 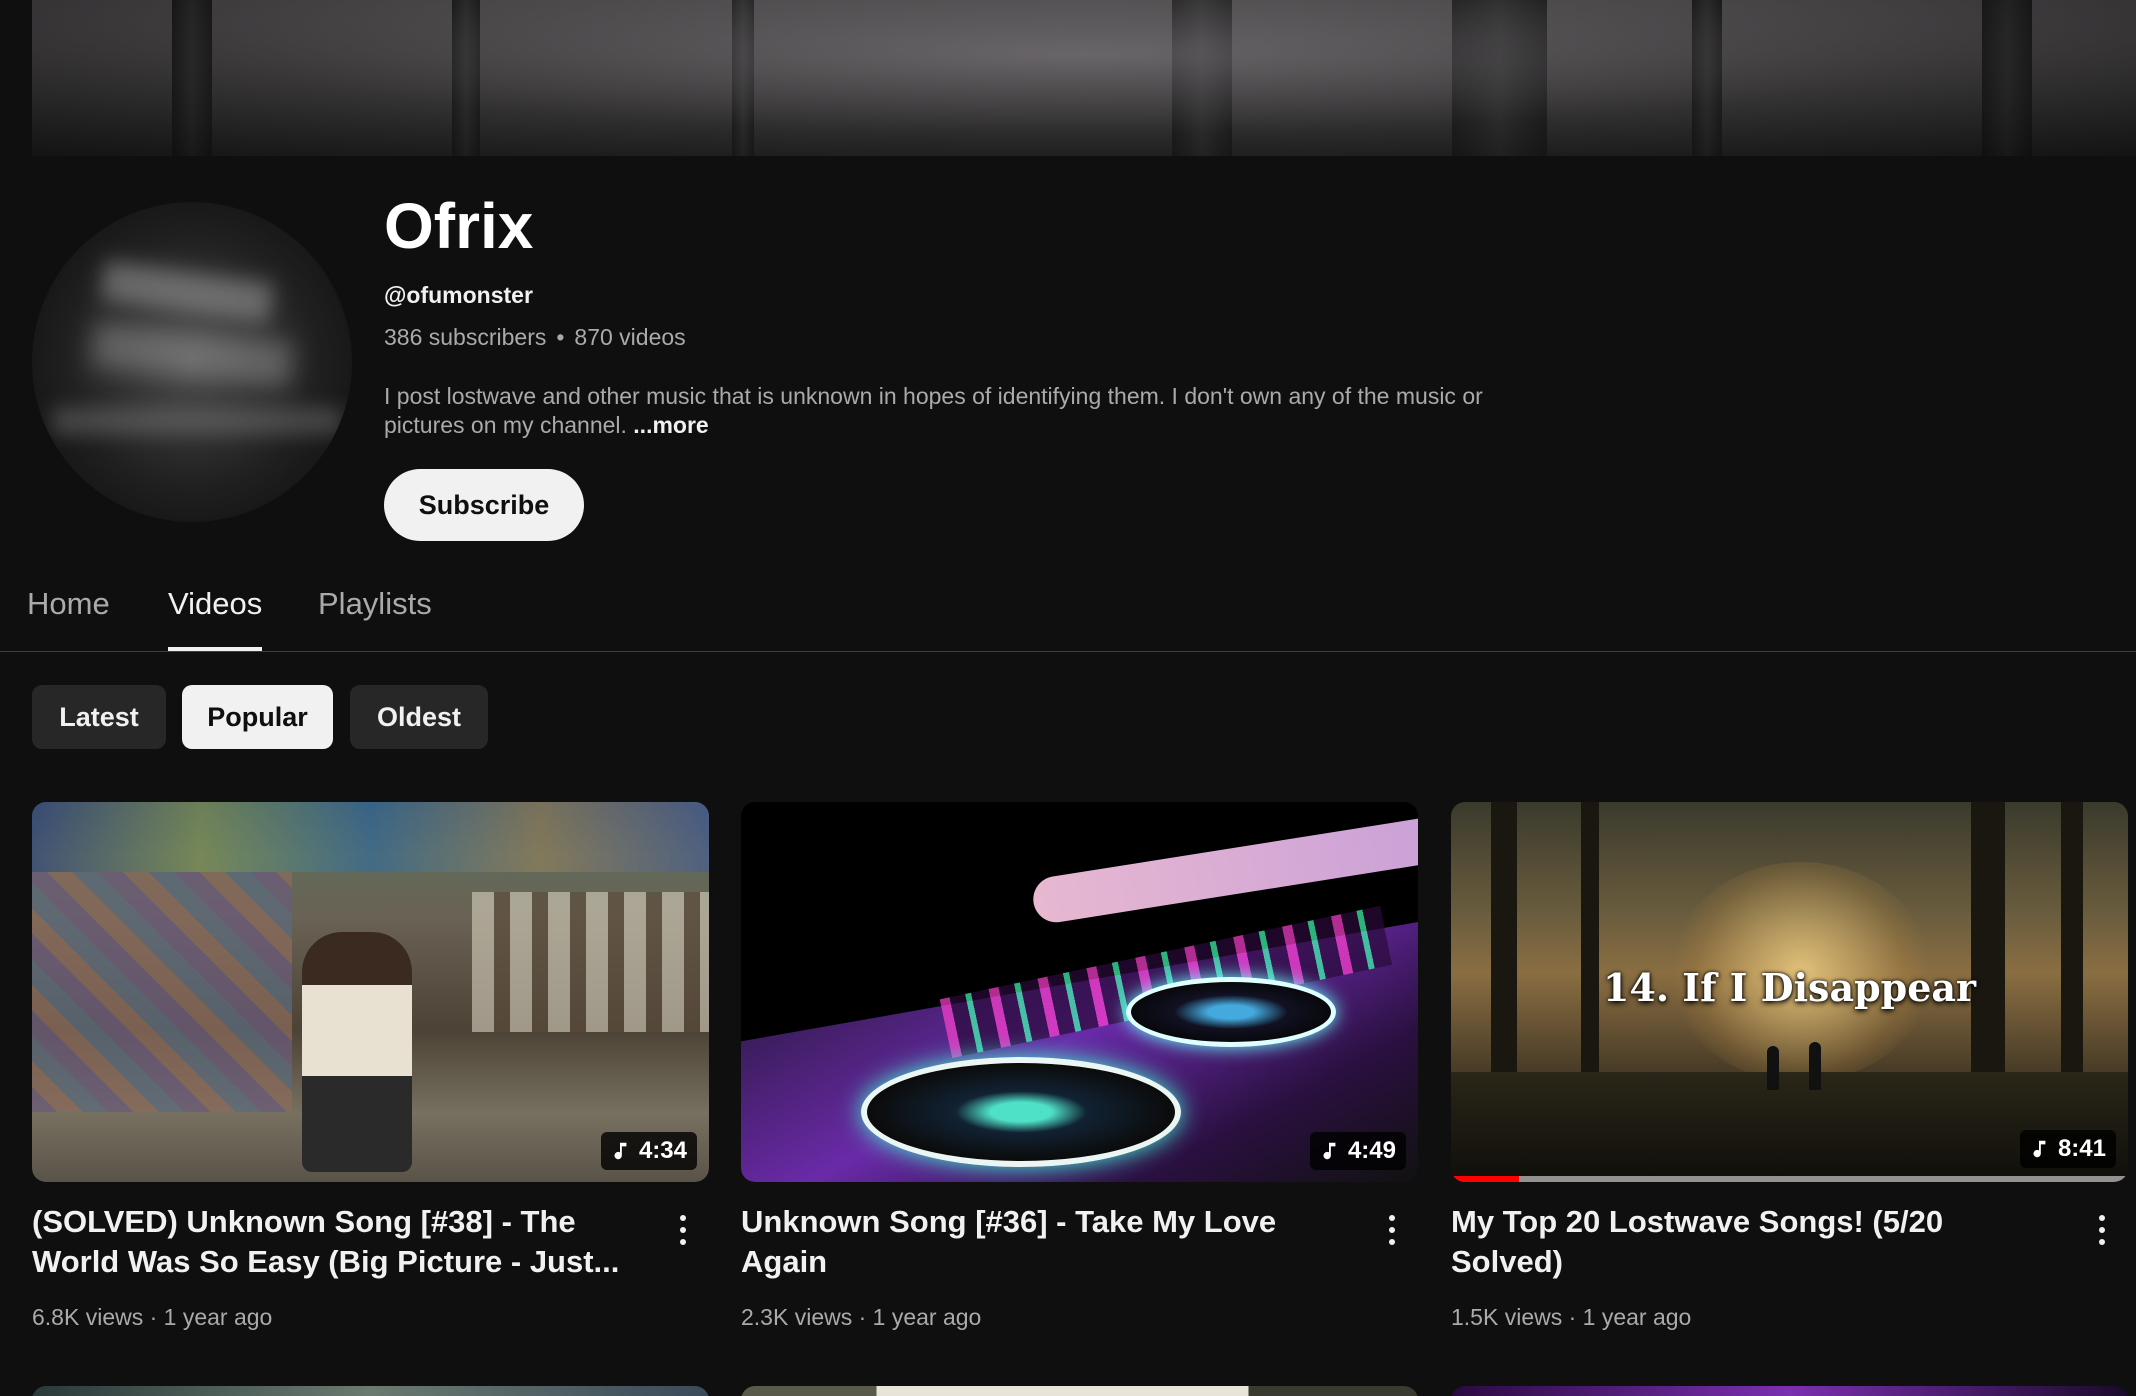 What do you see at coordinates (2081, 1148) in the screenshot?
I see `duration-text: 8:41` at bounding box center [2081, 1148].